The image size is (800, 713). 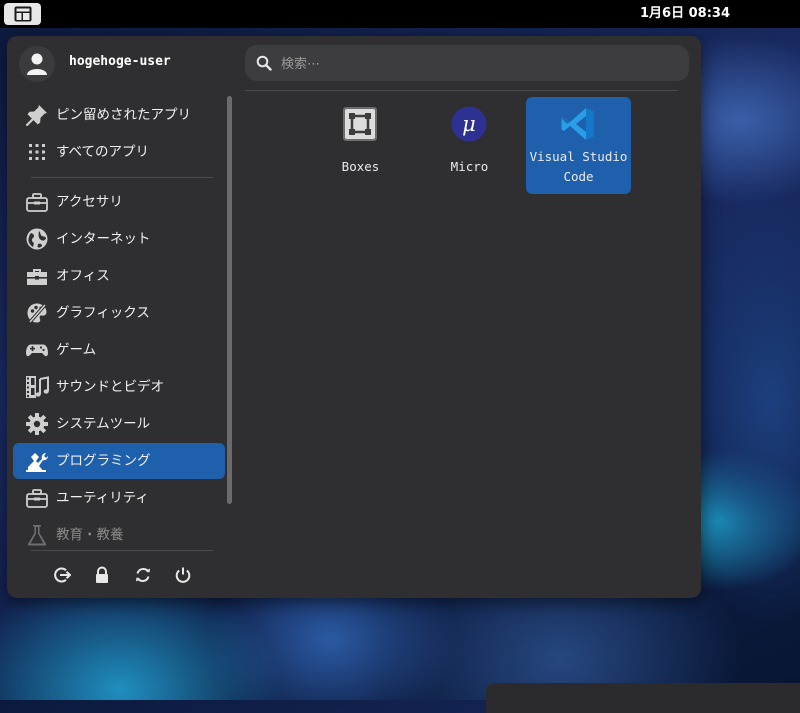 What do you see at coordinates (37, 152) in the screenshot?
I see `grid-icon` at bounding box center [37, 152].